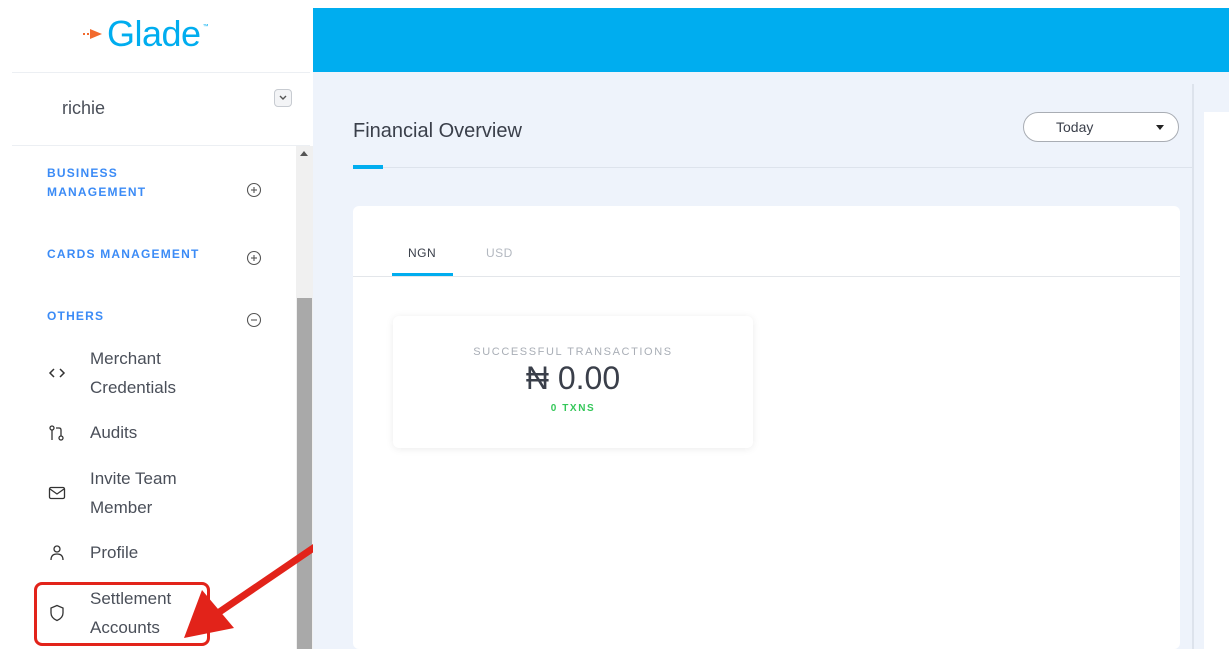  What do you see at coordinates (205, 27) in the screenshot?
I see `trademark-mark: ™` at bounding box center [205, 27].